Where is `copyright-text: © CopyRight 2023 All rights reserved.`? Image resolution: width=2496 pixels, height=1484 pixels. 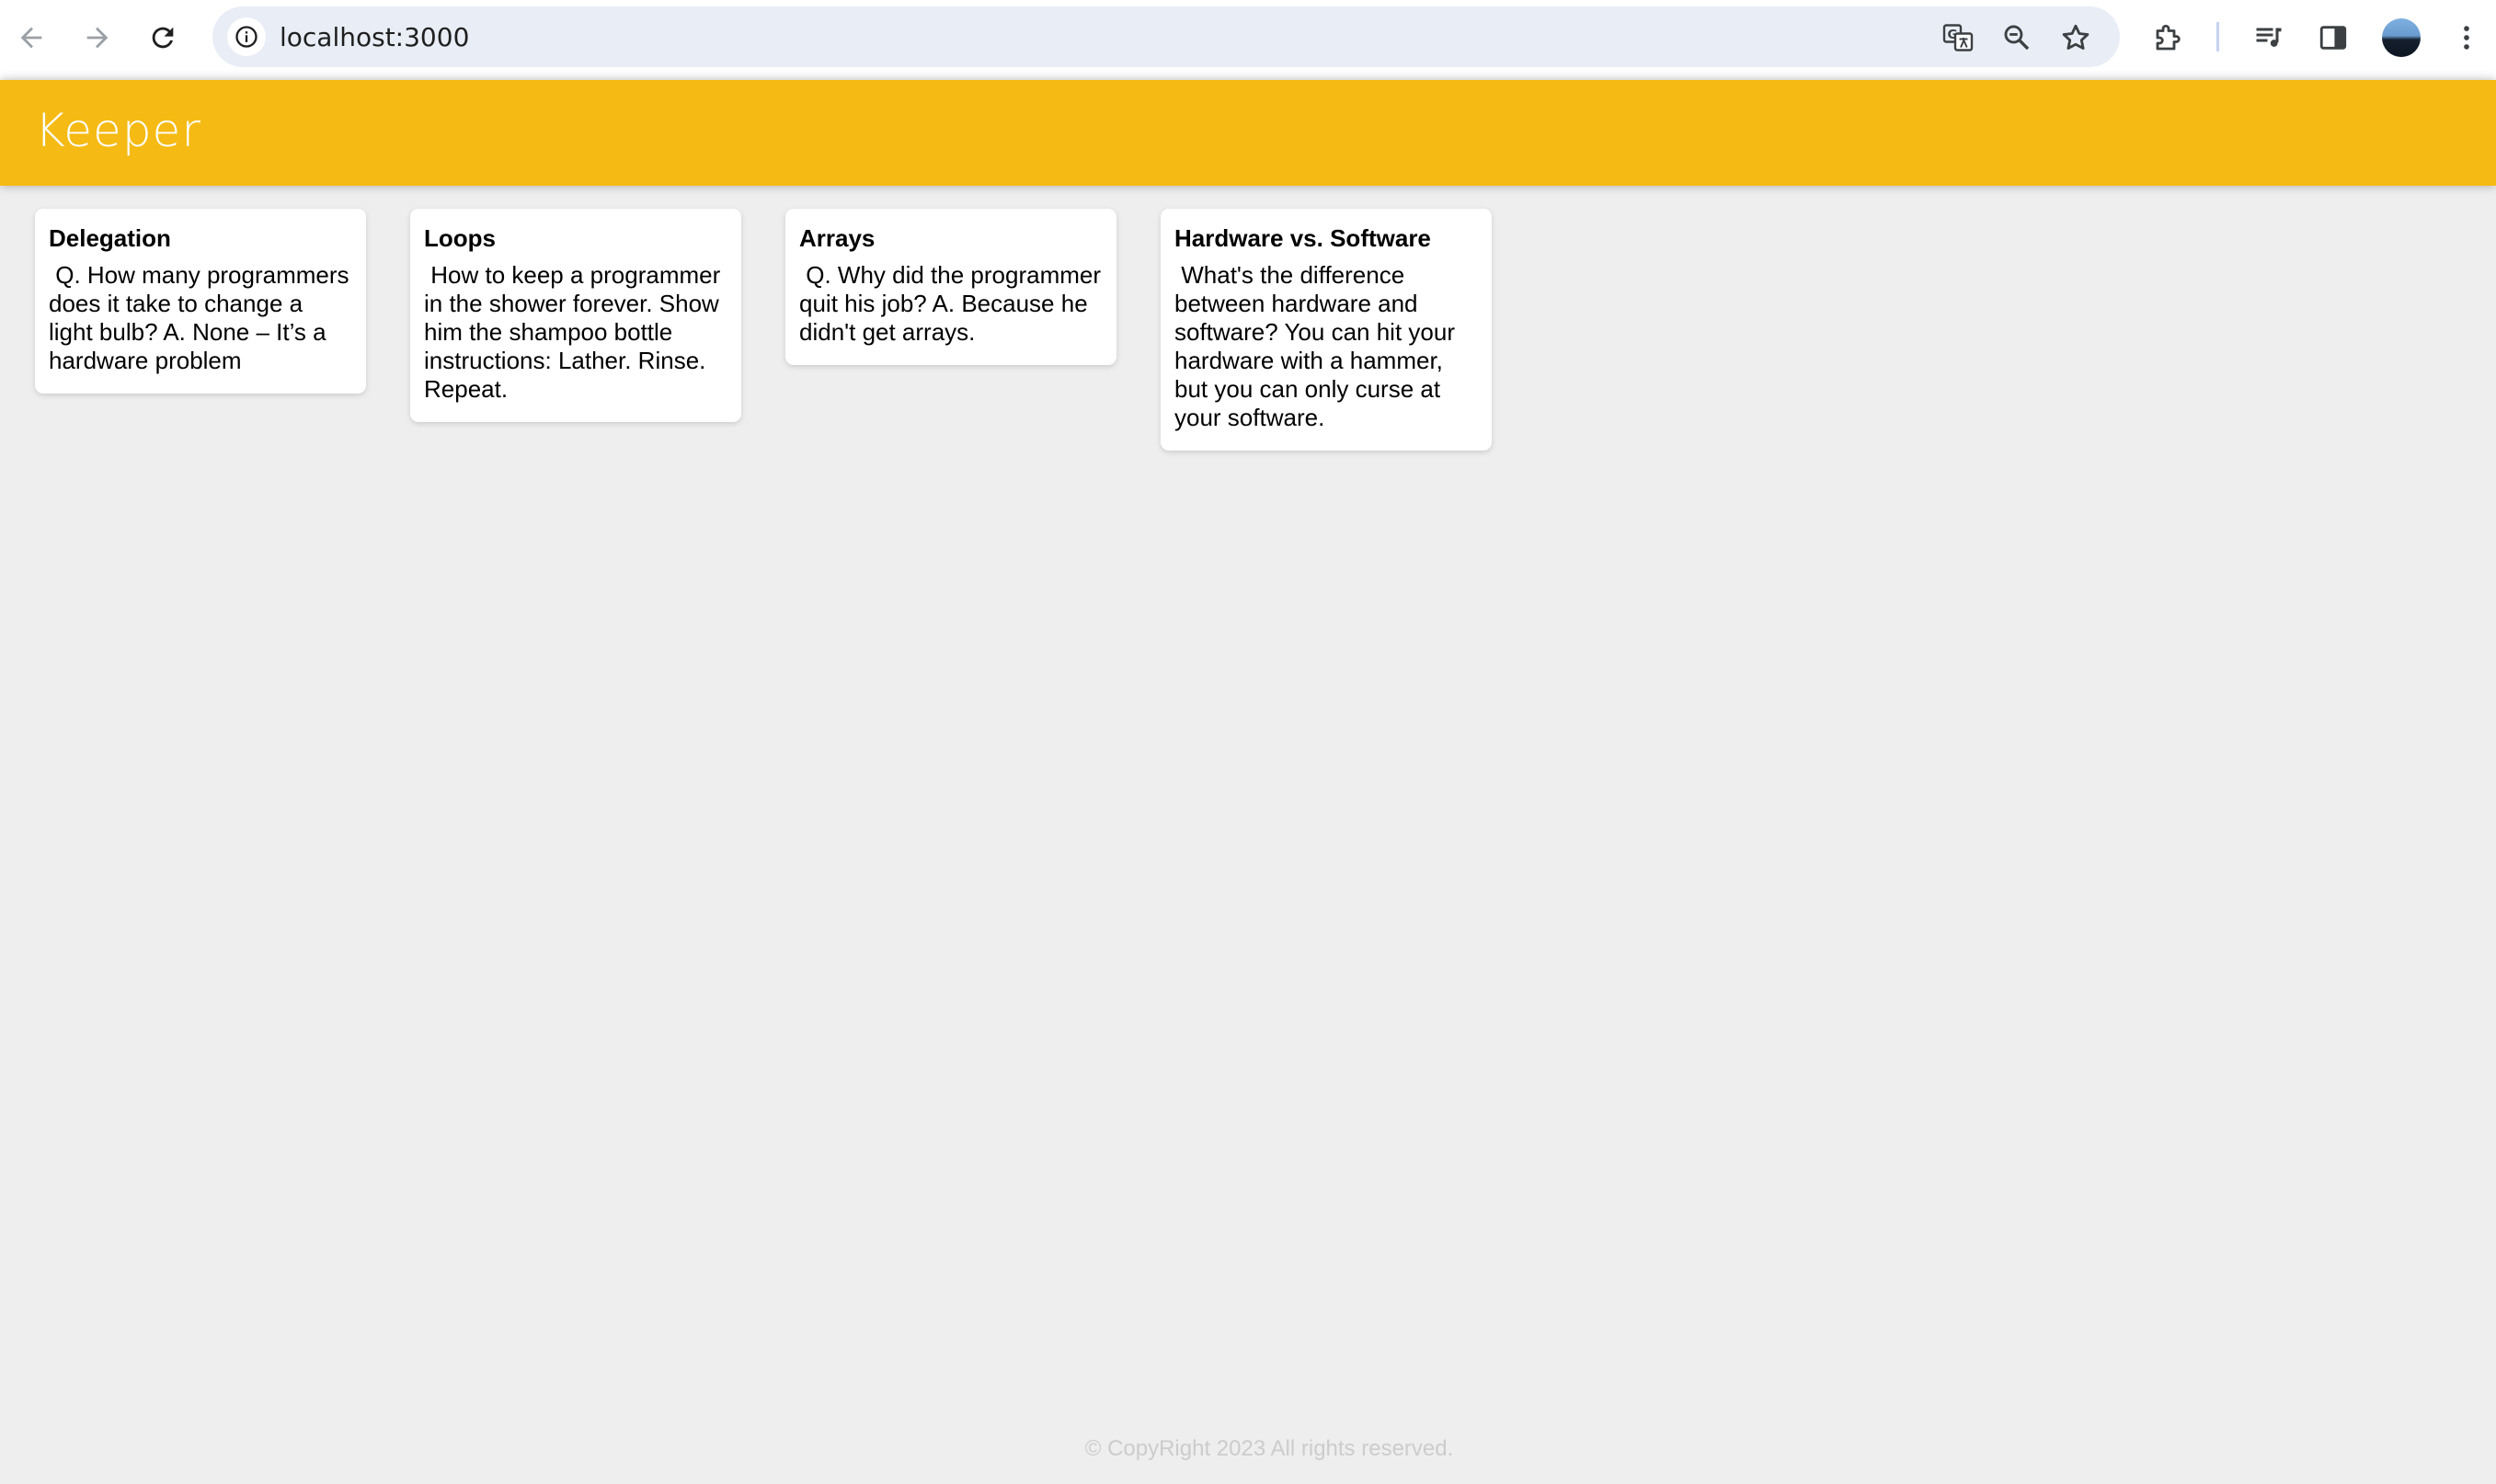 copyright-text: © CopyRight 2023 All rights reserved. is located at coordinates (1269, 1448).